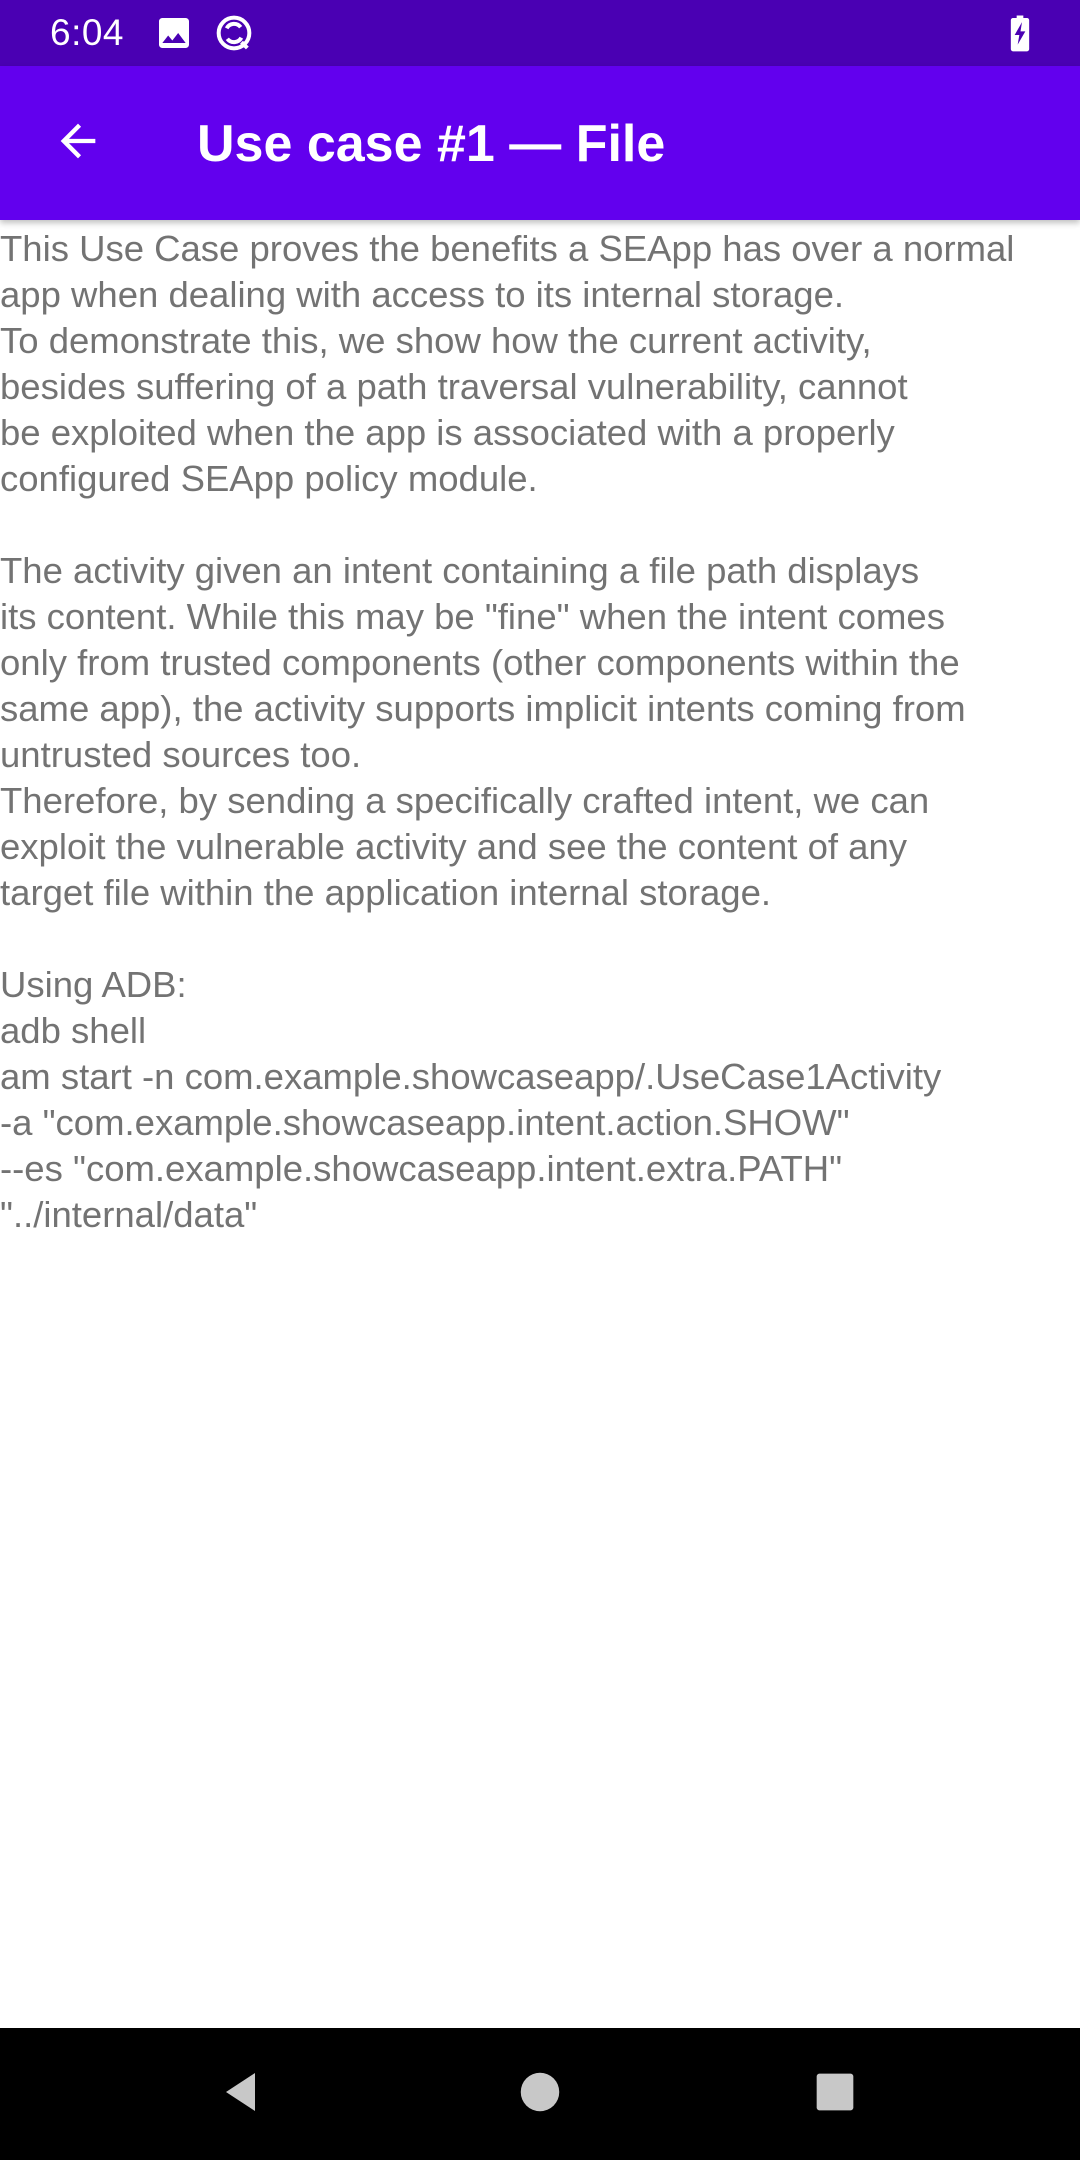  Describe the element at coordinates (234, 33) in the screenshot. I see `sync-icon` at that location.